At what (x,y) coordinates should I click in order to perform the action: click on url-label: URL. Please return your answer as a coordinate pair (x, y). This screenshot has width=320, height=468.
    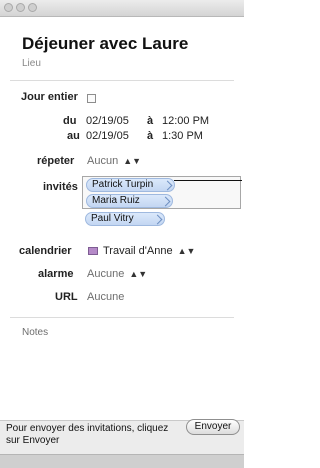
    Looking at the image, I should click on (66, 297).